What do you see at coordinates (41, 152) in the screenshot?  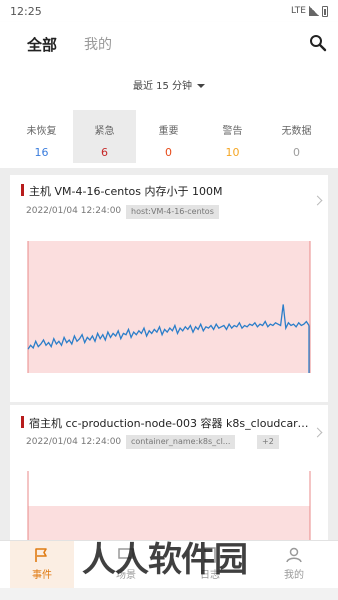 I see `summary-count: 16` at bounding box center [41, 152].